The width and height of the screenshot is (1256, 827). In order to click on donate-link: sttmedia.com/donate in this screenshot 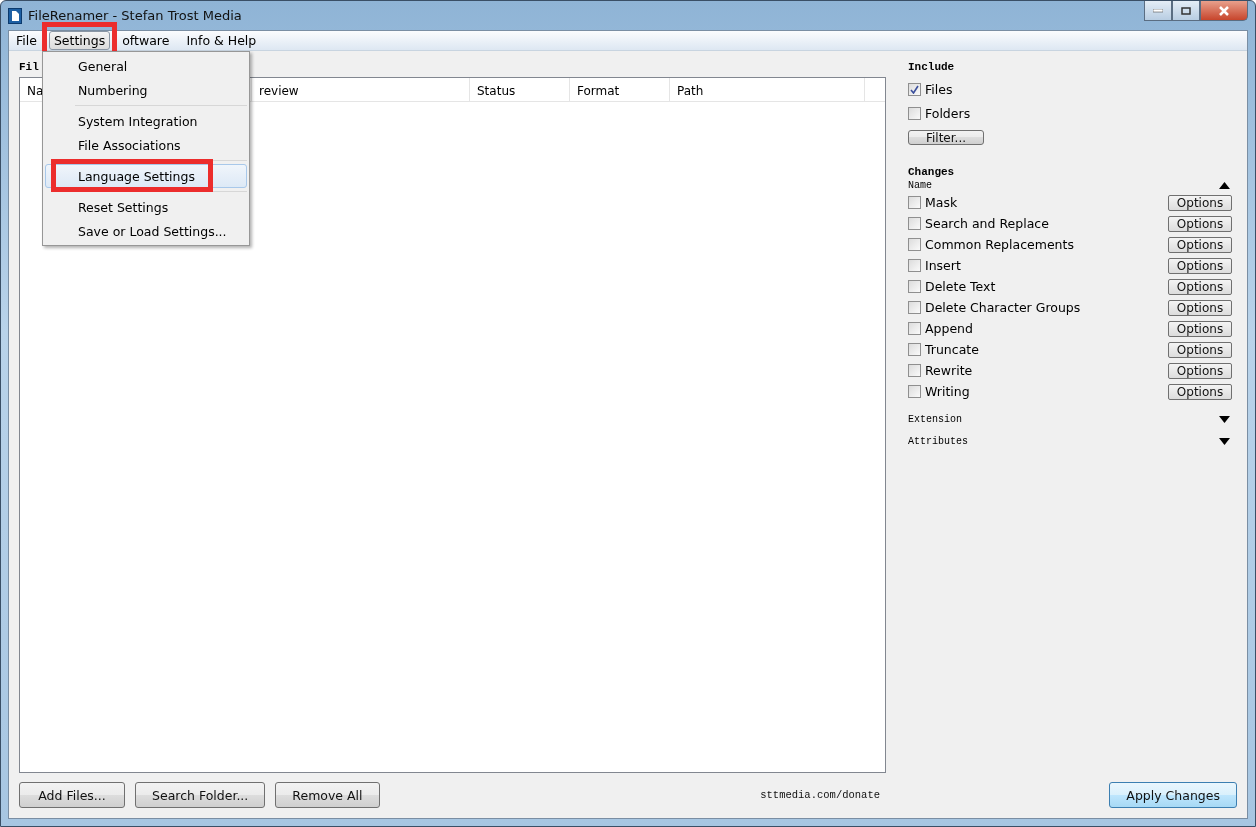, I will do `click(820, 795)`.